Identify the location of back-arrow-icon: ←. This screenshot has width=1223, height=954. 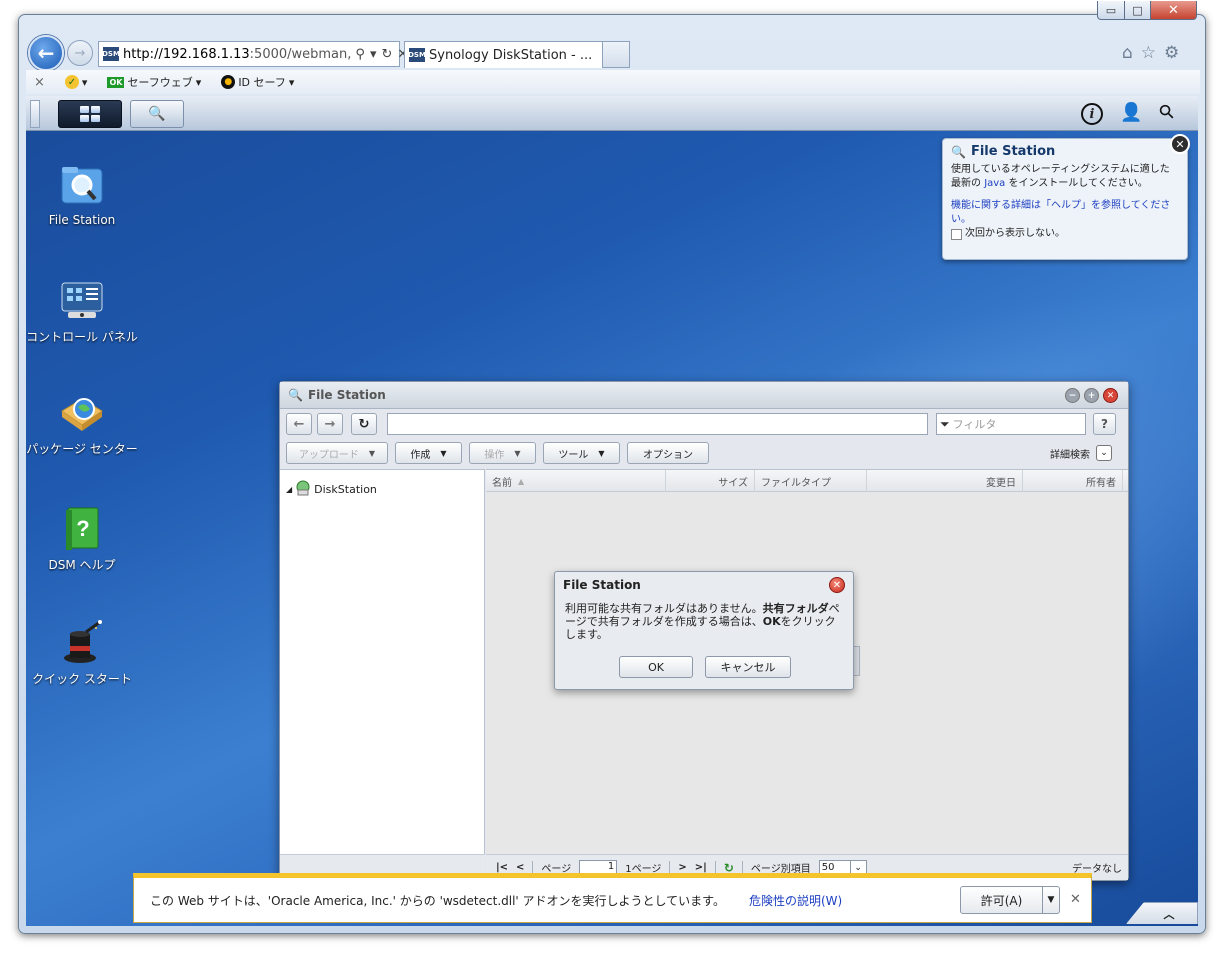
(299, 424).